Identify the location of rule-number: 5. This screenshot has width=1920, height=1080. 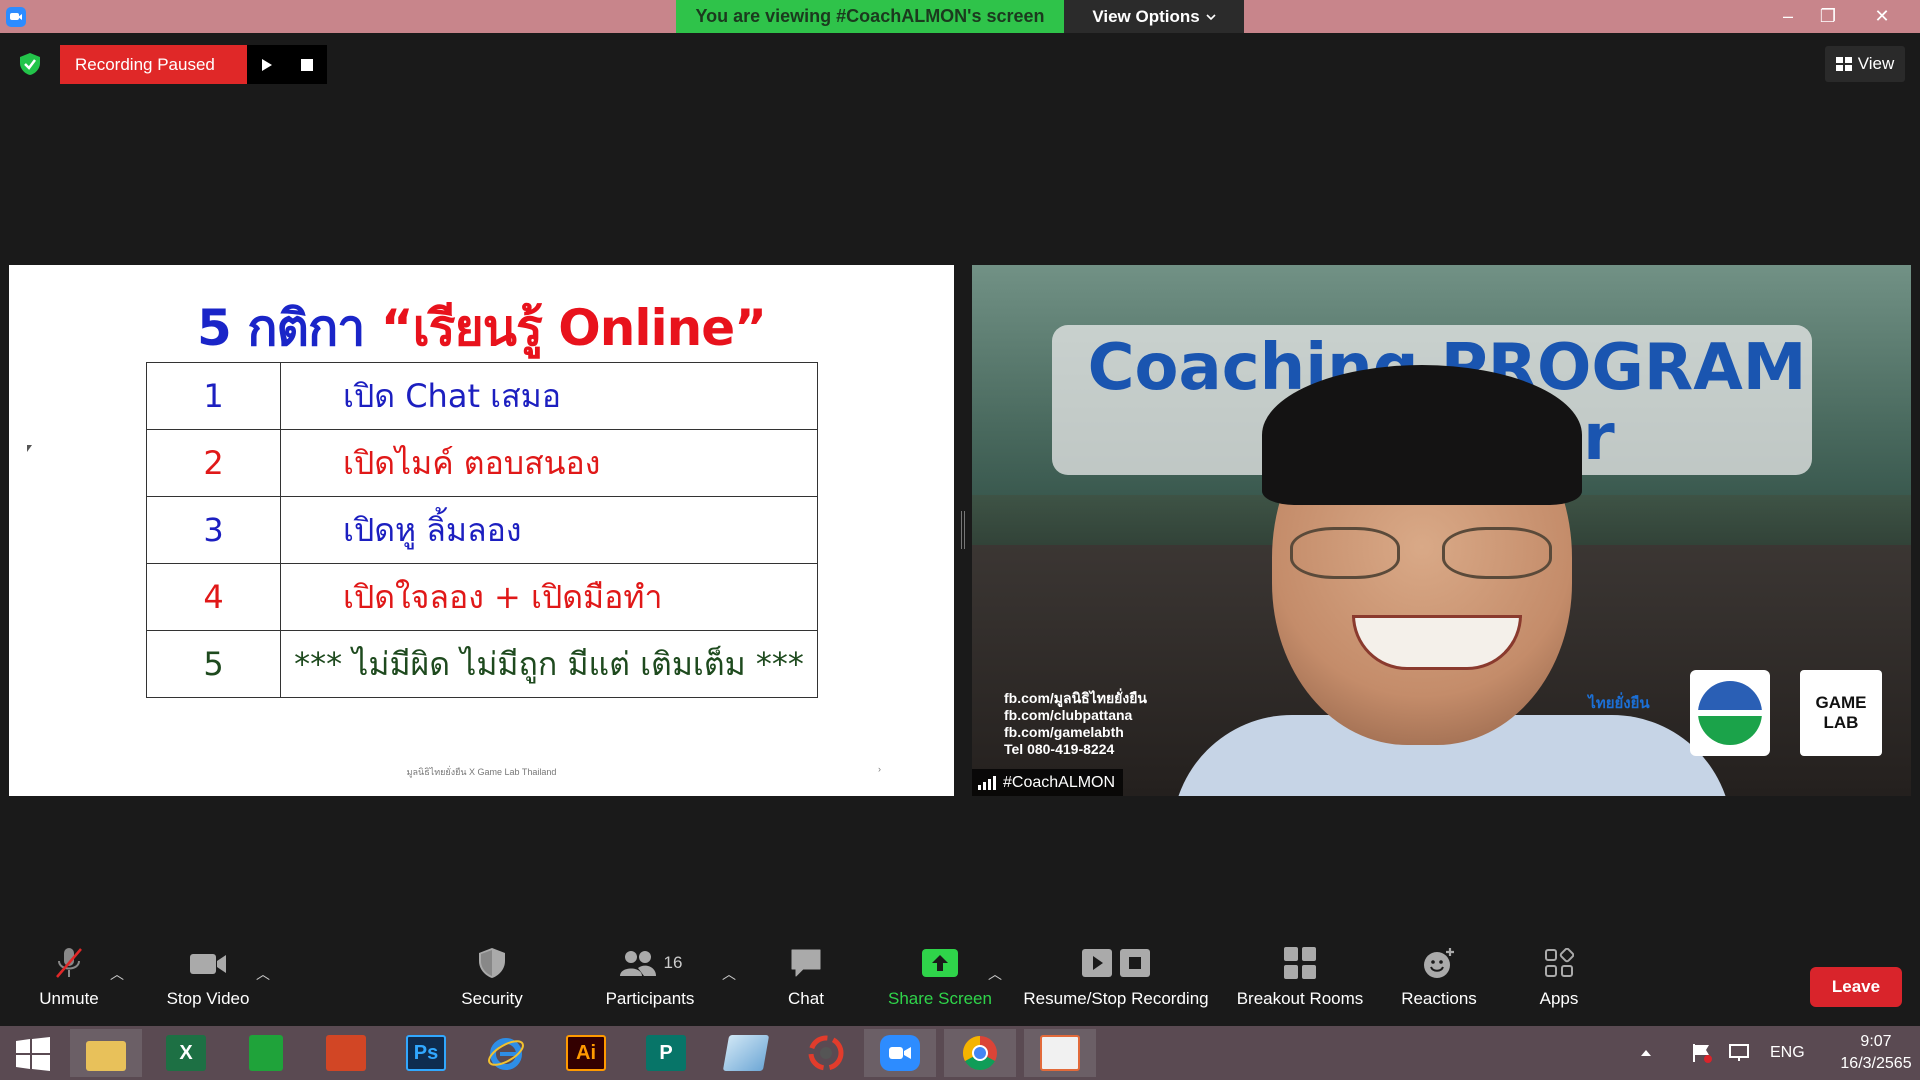
(213, 664).